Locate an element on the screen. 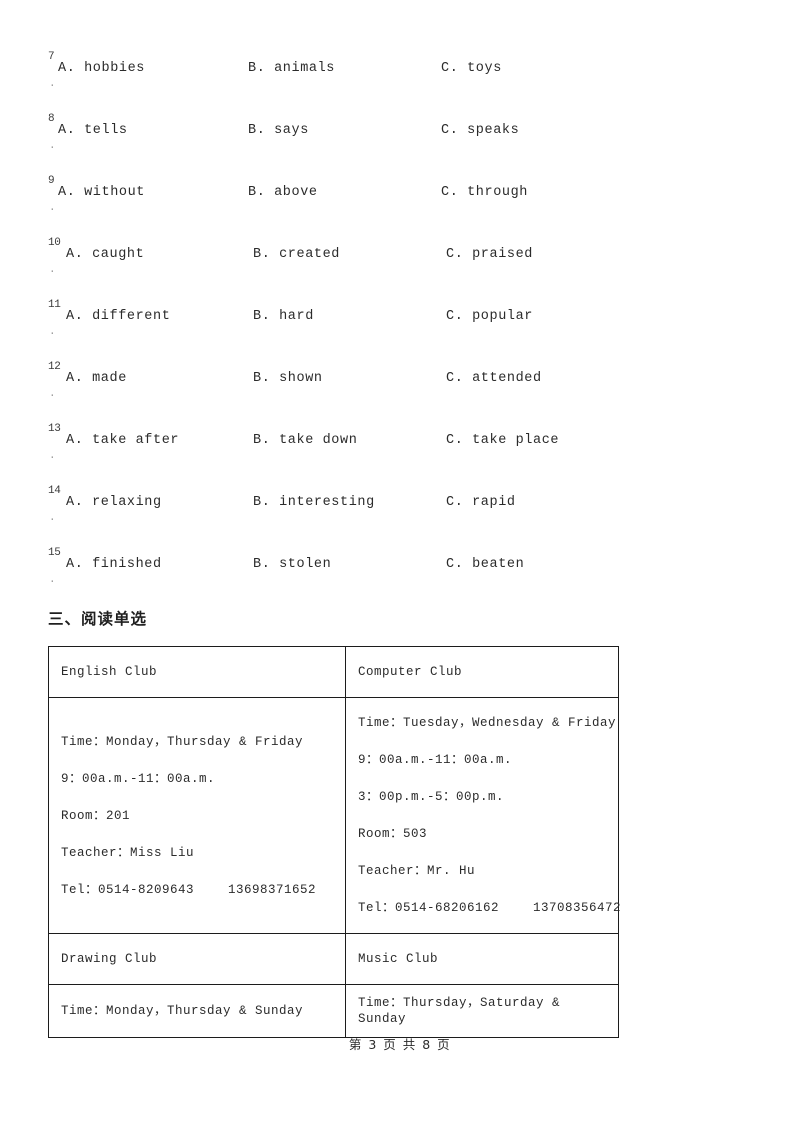 This screenshot has height=1132, width=800. cloze-option-row: 15 . A. finished B. stolen C. beaten is located at coordinates (328, 579).